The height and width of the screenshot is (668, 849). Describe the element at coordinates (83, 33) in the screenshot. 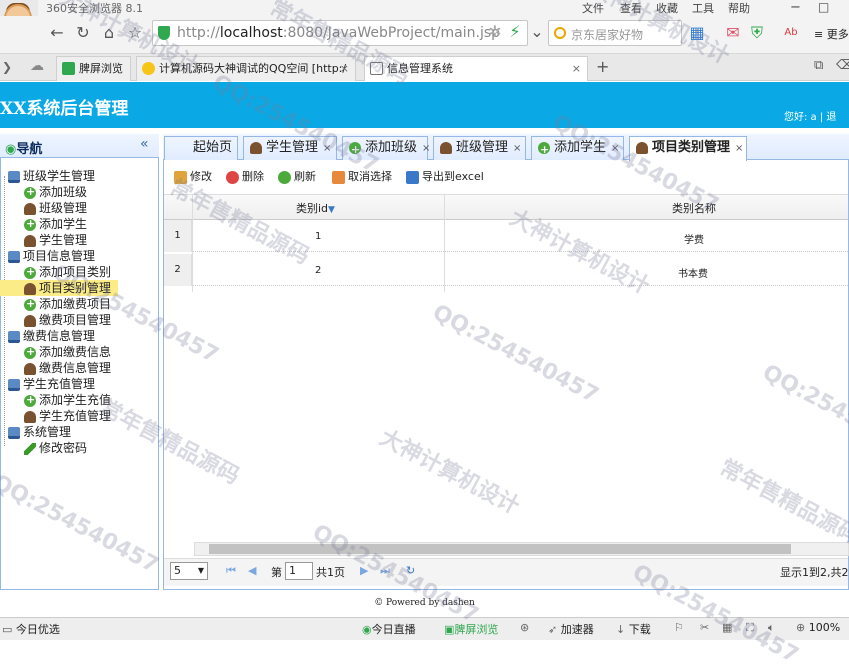

I see `reload-icon: ↻` at that location.